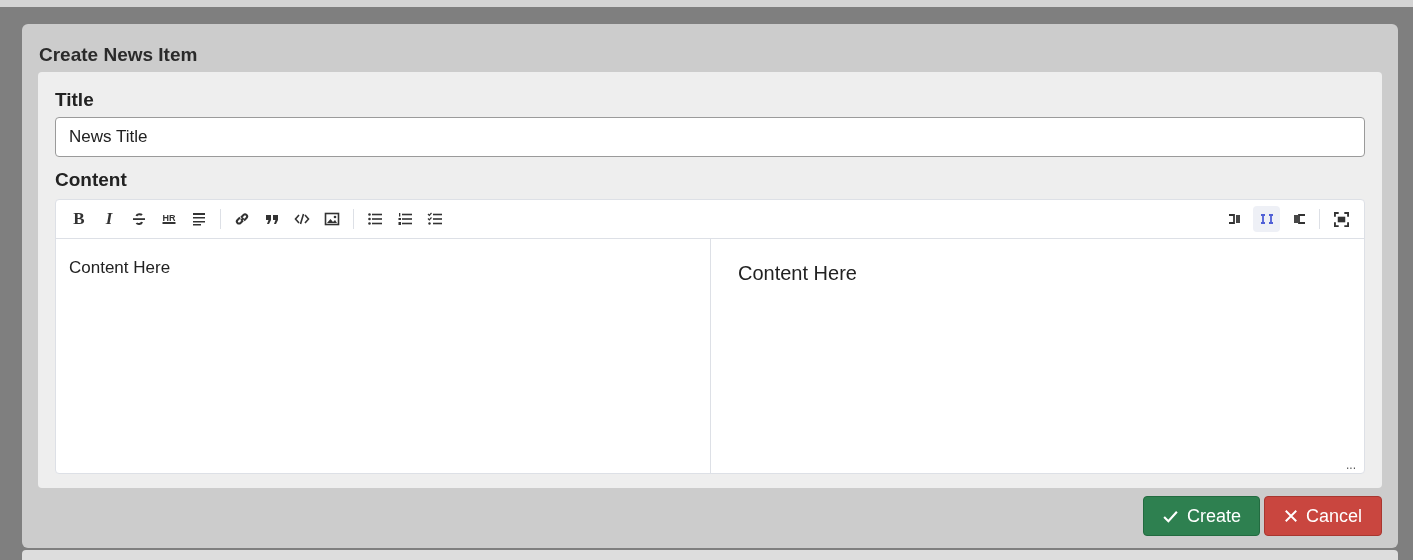 Image resolution: width=1413 pixels, height=560 pixels. What do you see at coordinates (1266, 219) in the screenshot?
I see `side-by-side-icon` at bounding box center [1266, 219].